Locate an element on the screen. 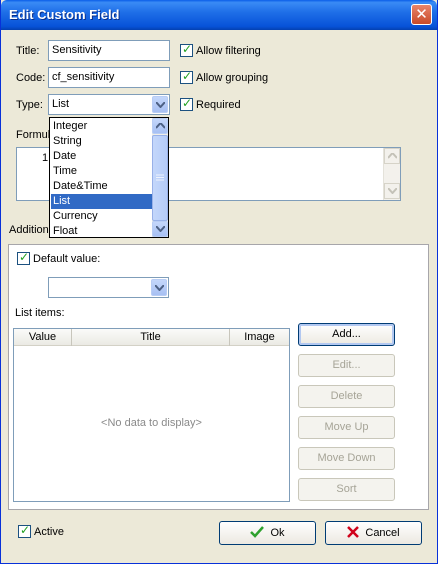  window-title: Edit Custom Field is located at coordinates (64, 14).